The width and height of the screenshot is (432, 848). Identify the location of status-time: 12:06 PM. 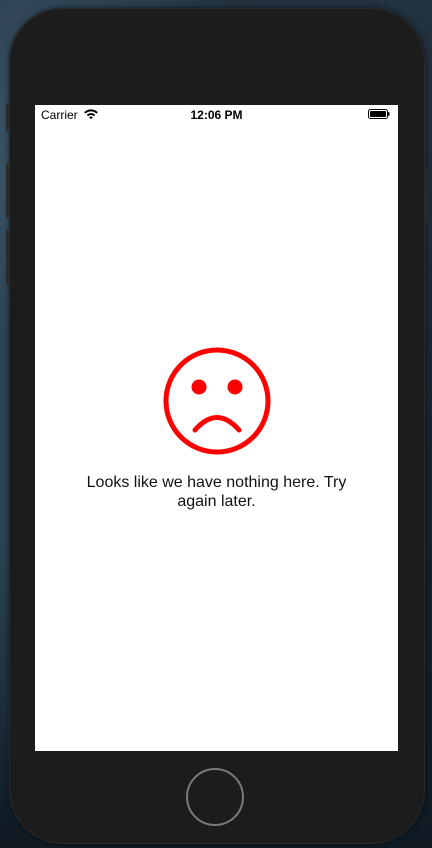
(216, 115).